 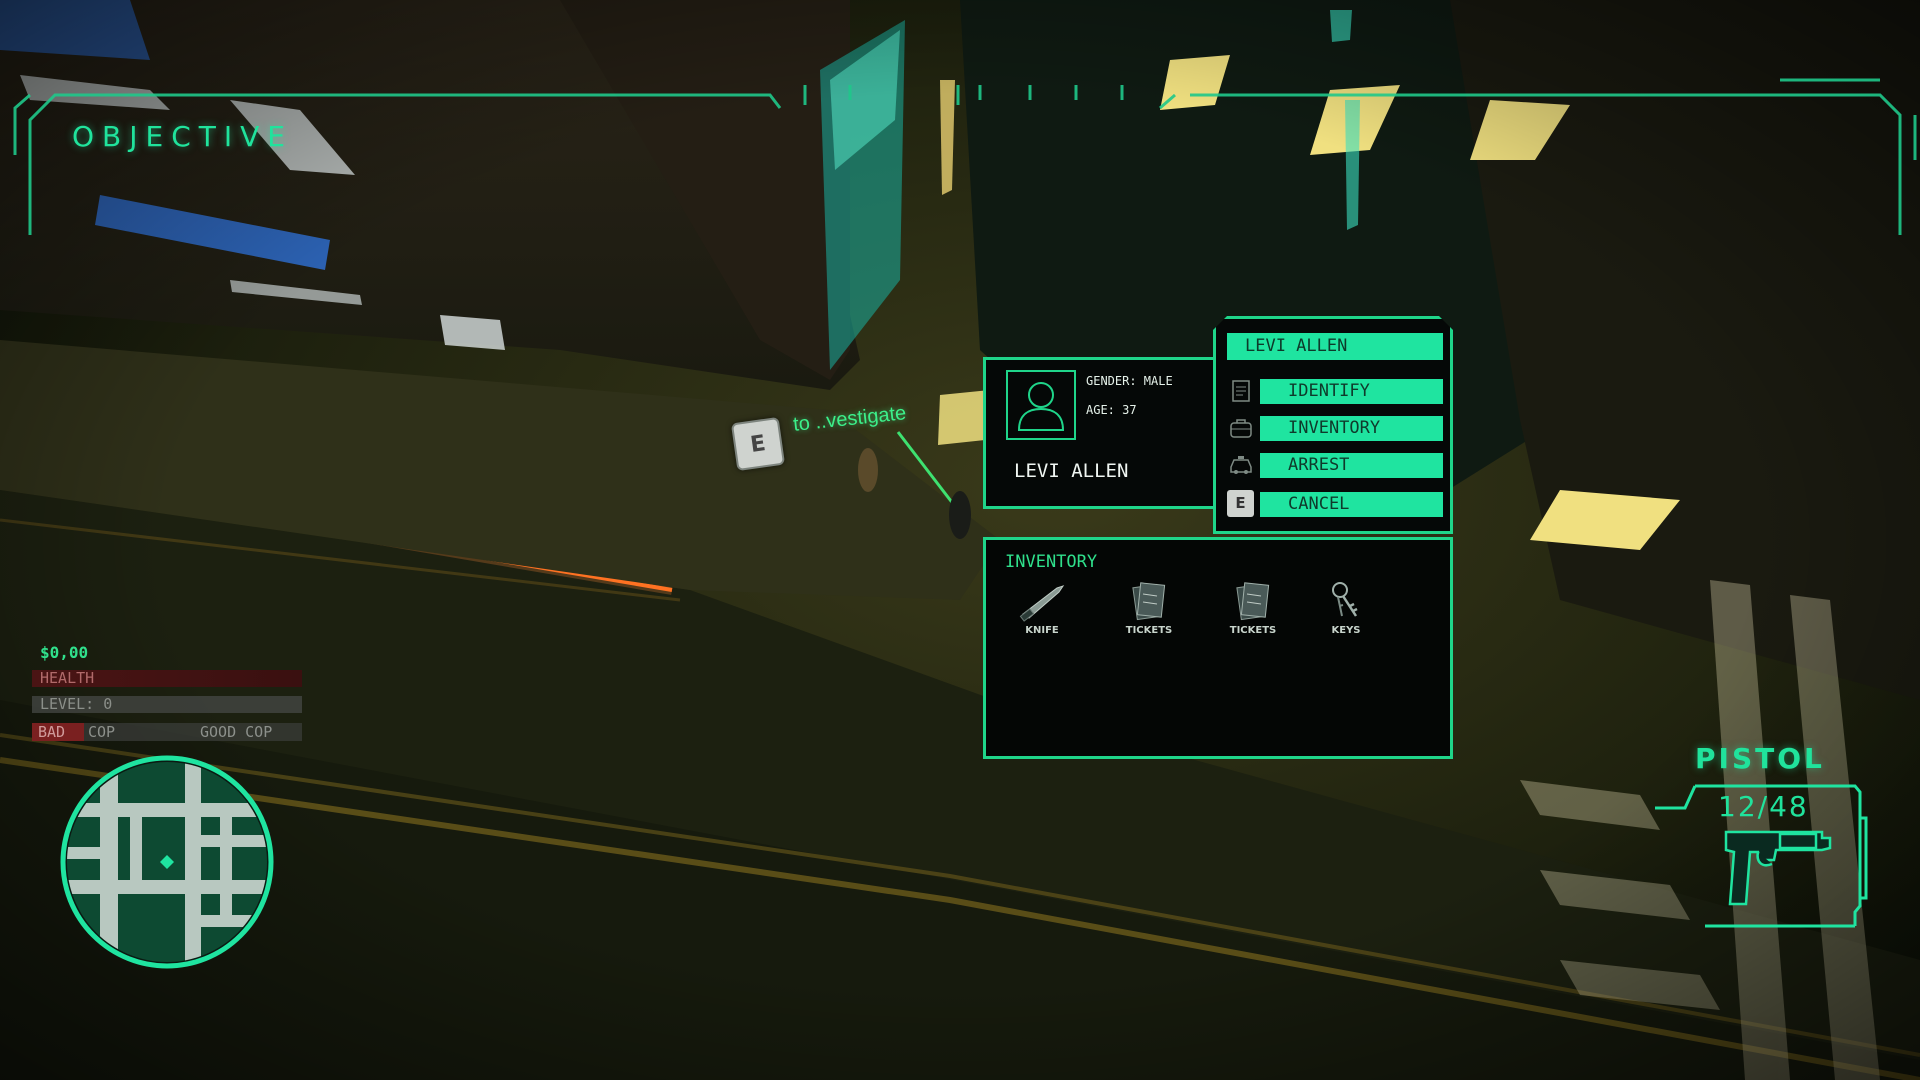 I want to click on document-icon, so click(x=1241, y=391).